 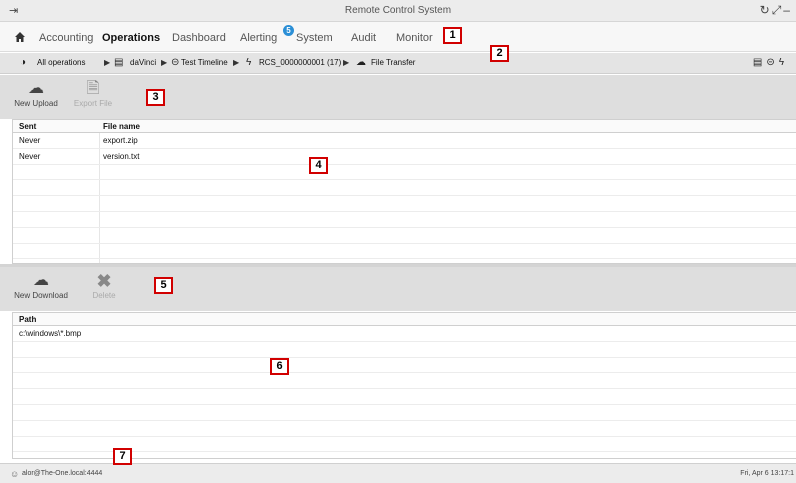 I want to click on cell-file-name: export.zip, so click(x=120, y=140).